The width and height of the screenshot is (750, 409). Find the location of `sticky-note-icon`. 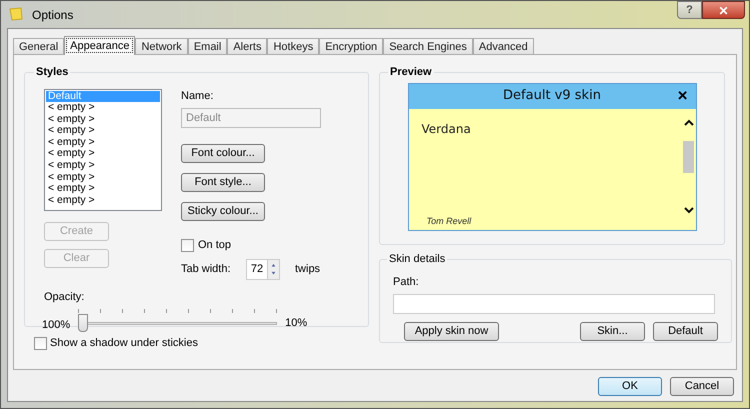

sticky-note-icon is located at coordinates (16, 14).